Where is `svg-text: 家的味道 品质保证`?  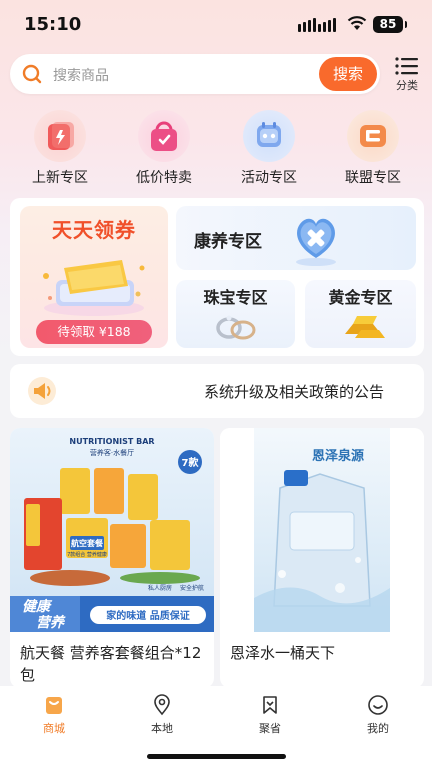
svg-text: 家的味道 品质保证 is located at coordinates (147, 615).